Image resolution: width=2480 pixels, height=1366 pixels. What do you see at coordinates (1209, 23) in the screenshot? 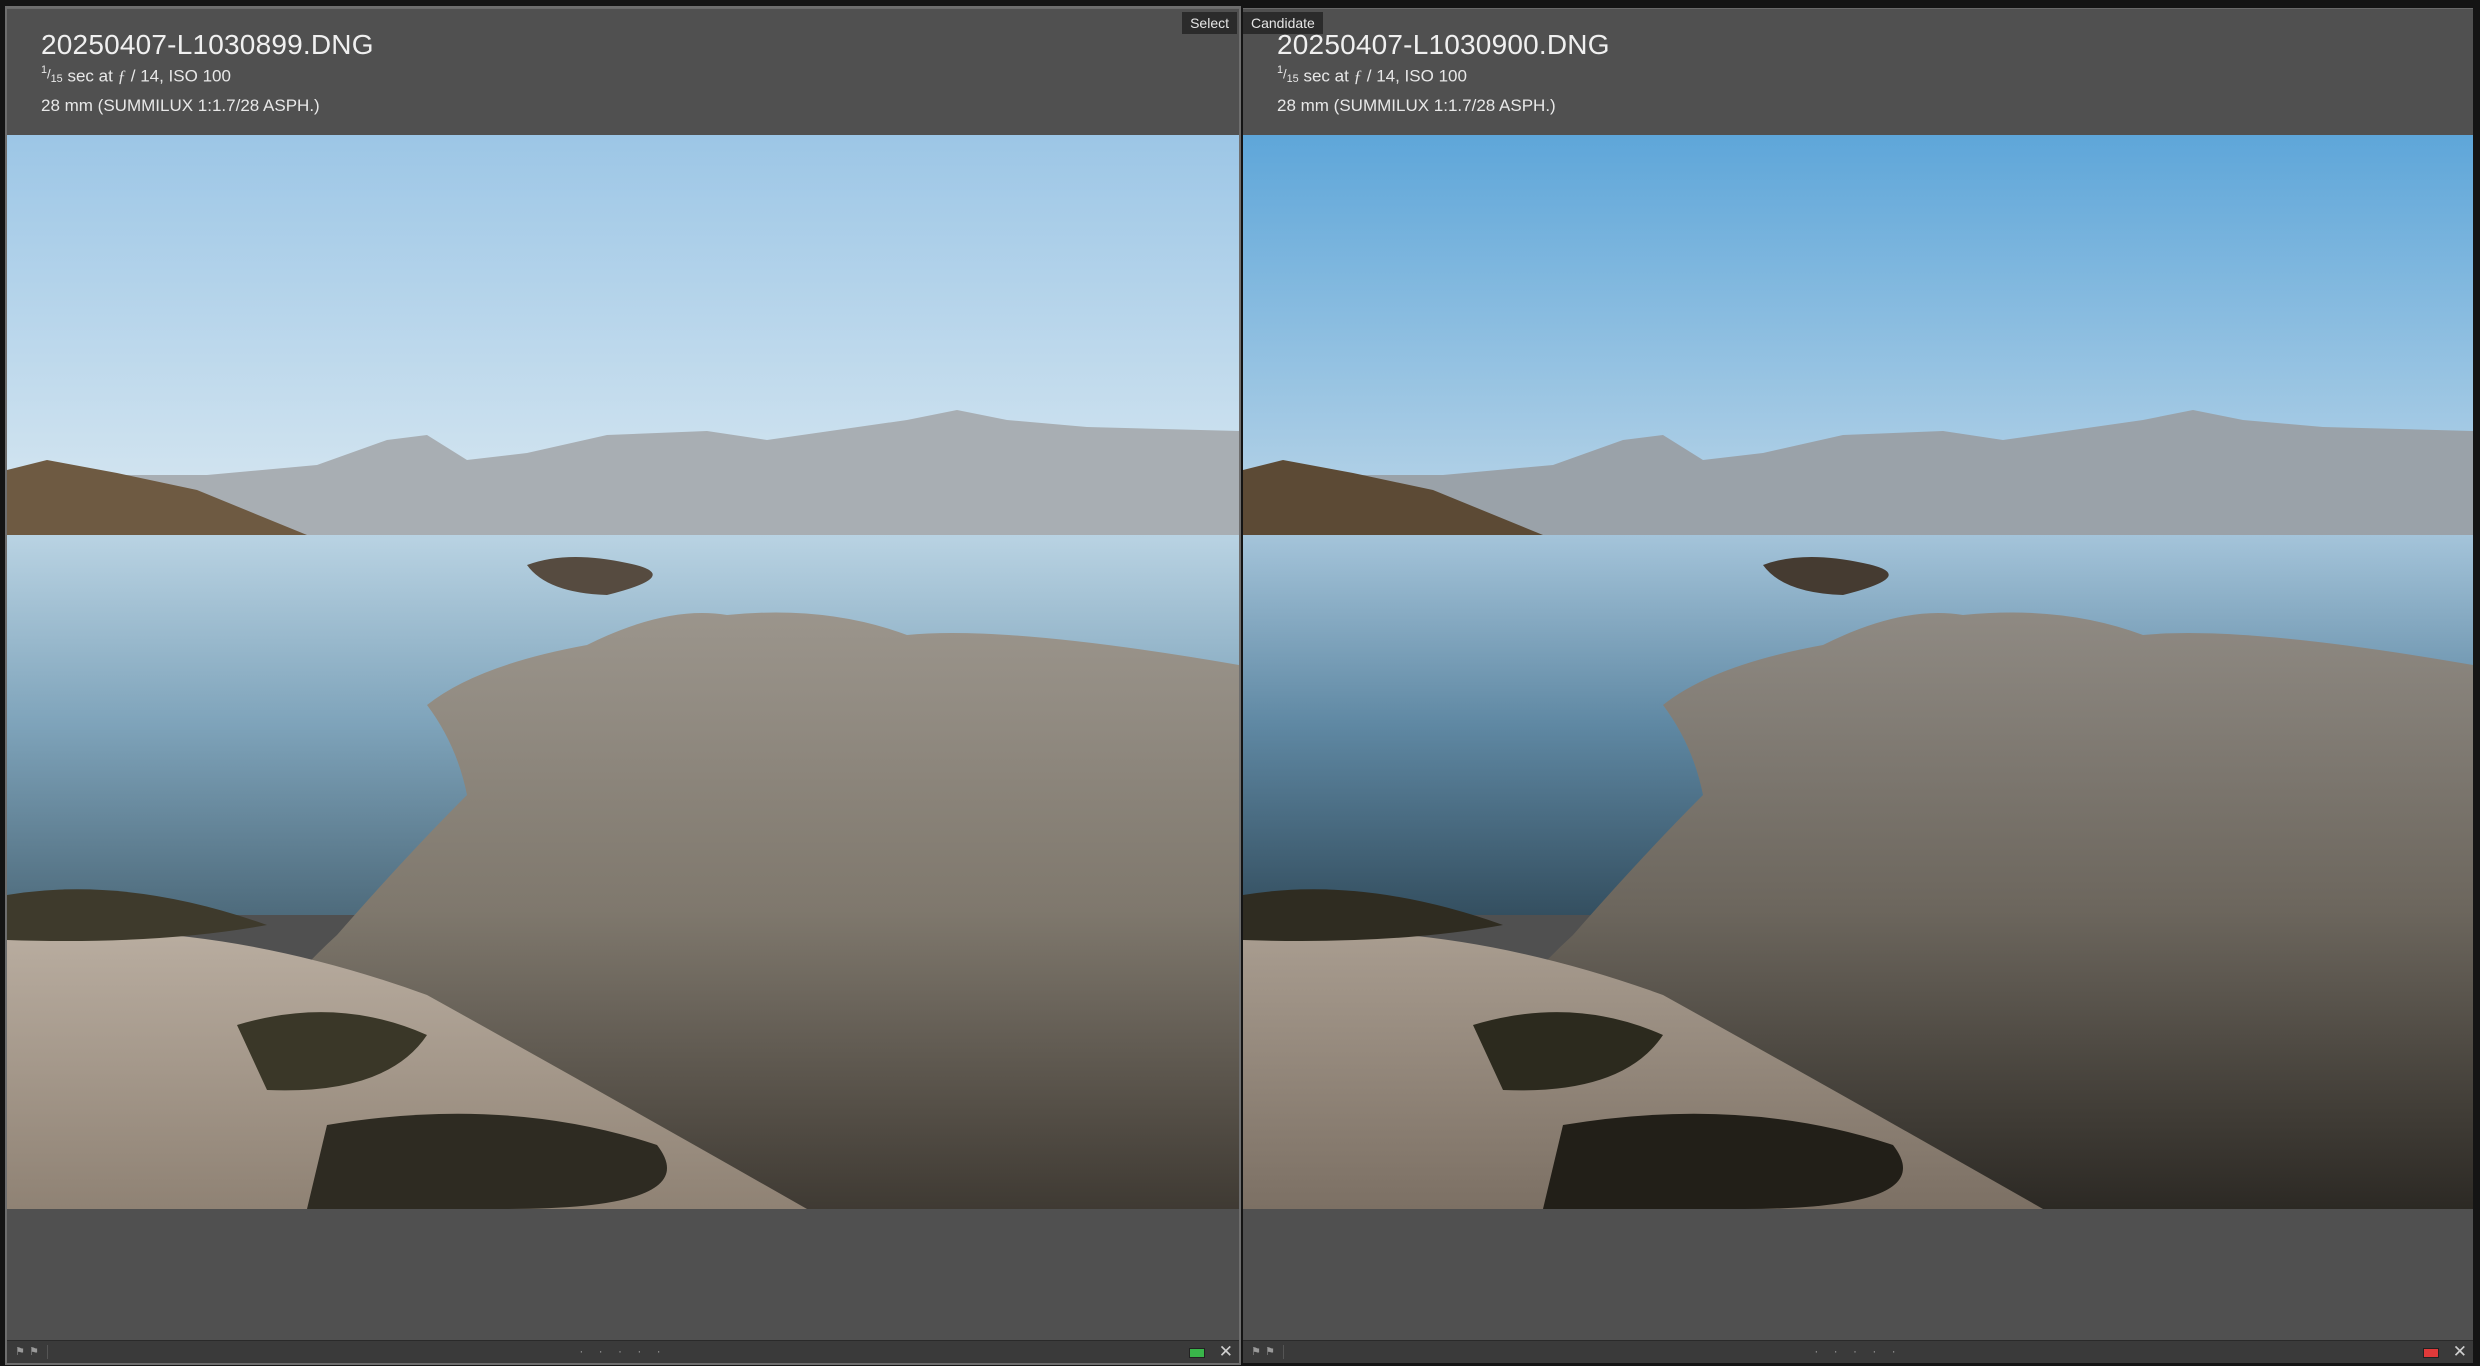
I see `select-tag: Select` at bounding box center [1209, 23].